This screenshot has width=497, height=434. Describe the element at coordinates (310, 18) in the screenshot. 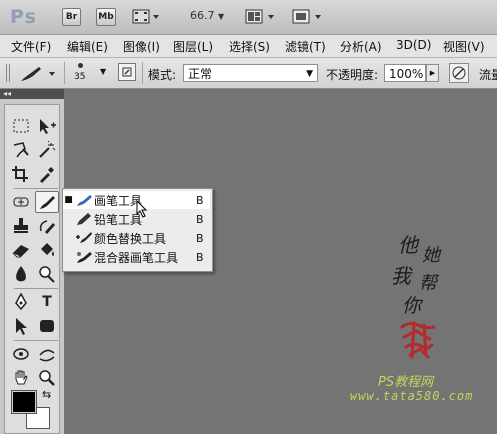

I see `screen-mode-button` at that location.